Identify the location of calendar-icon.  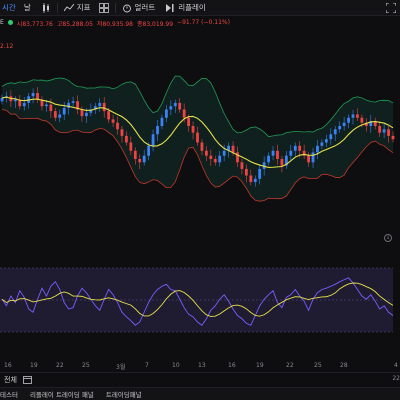
(27, 379).